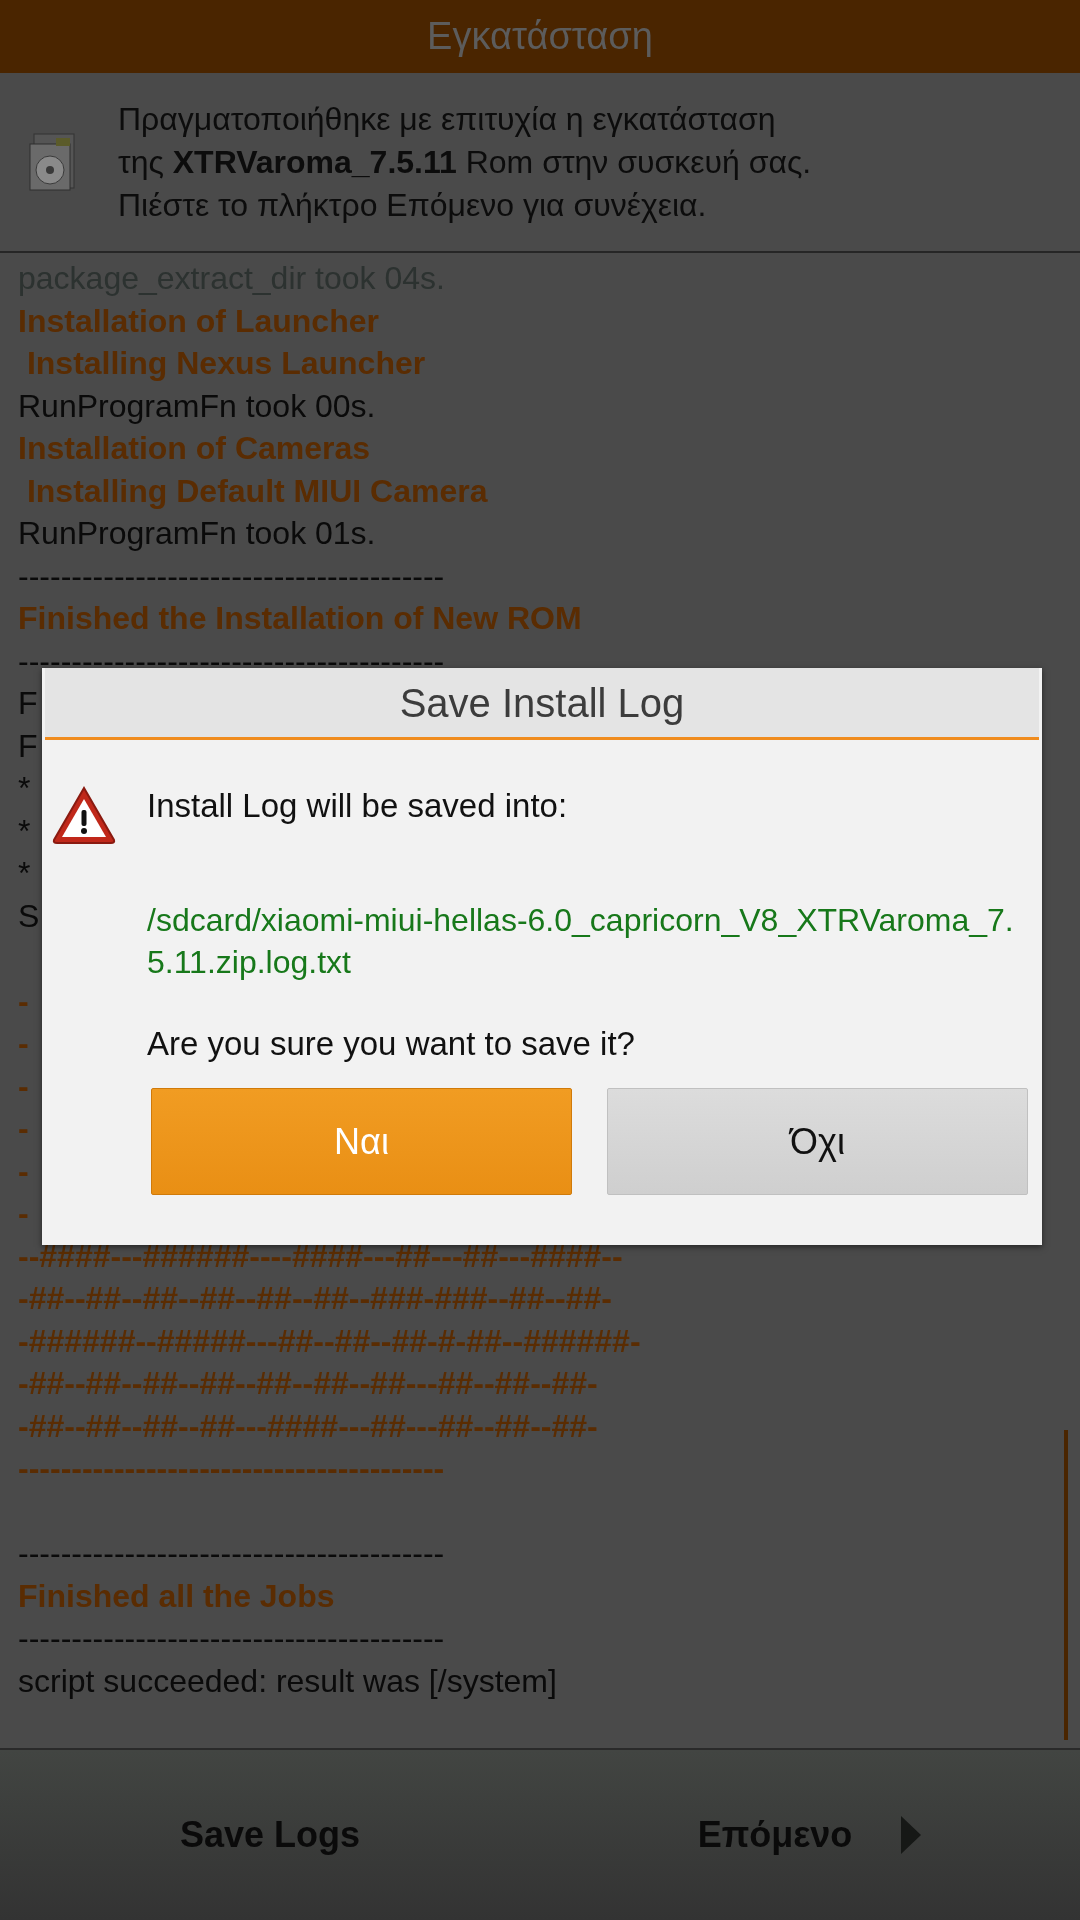 This screenshot has width=1080, height=1920. I want to click on log-line: S, so click(29, 916).